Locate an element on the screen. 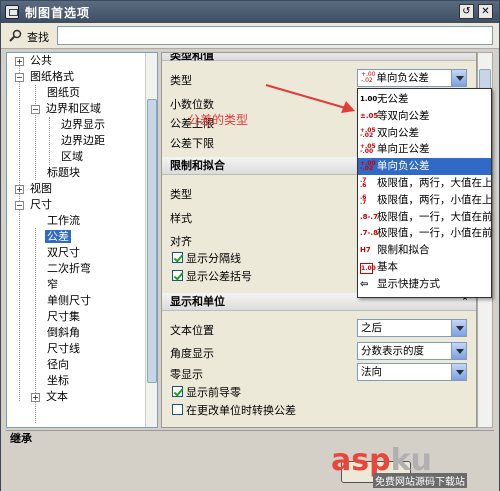 This screenshot has height=491, width=500. dropdown-item: 1.00 无公差 is located at coordinates (424, 99).